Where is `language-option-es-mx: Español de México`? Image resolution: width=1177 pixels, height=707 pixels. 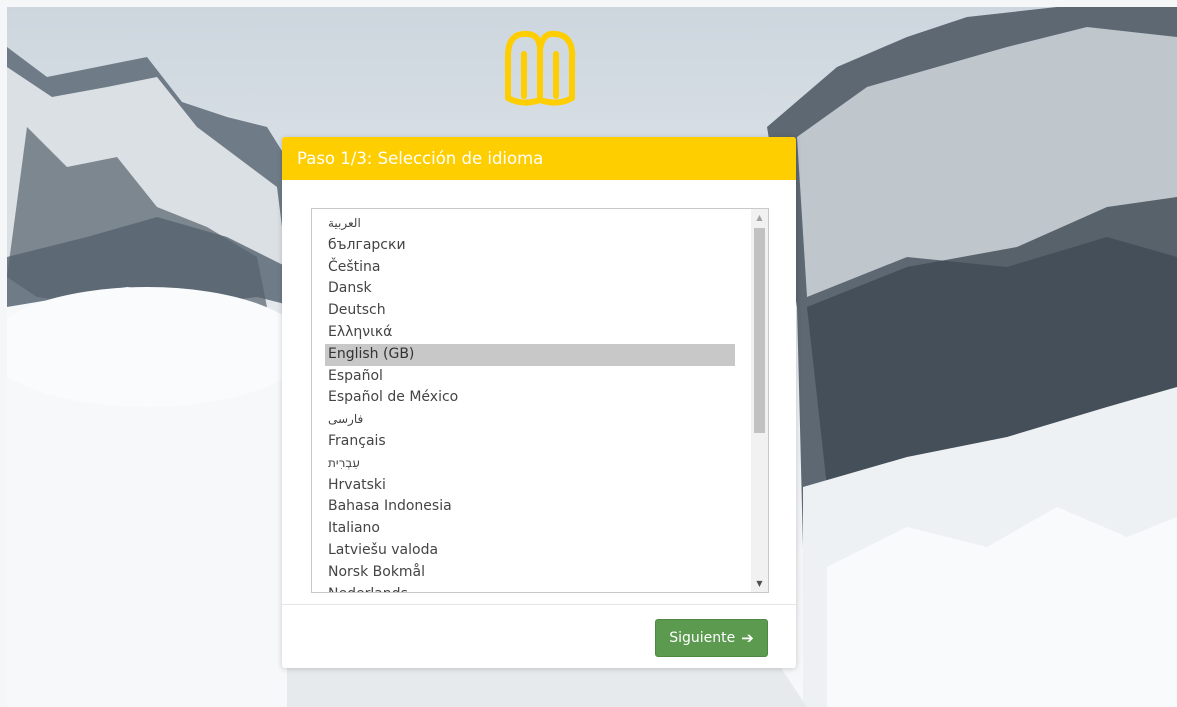 language-option-es-mx: Español de México is located at coordinates (530, 398).